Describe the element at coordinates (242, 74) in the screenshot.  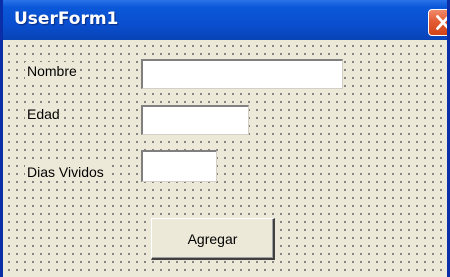
I see `nombre-textbox` at that location.